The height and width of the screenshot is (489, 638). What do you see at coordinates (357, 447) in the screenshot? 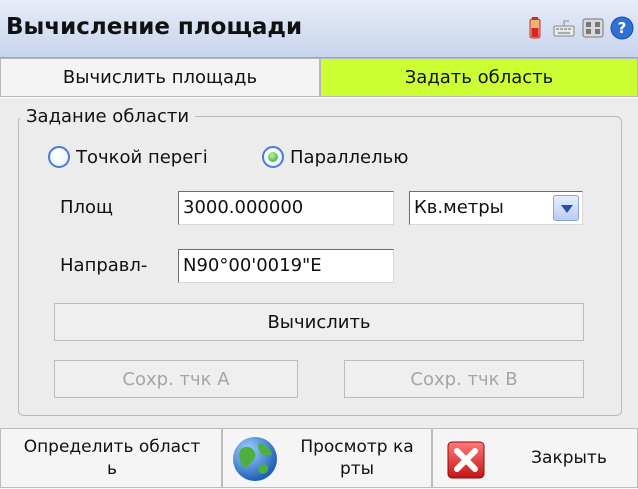
I see `view-map-label-line1: Просмотр ка` at bounding box center [357, 447].